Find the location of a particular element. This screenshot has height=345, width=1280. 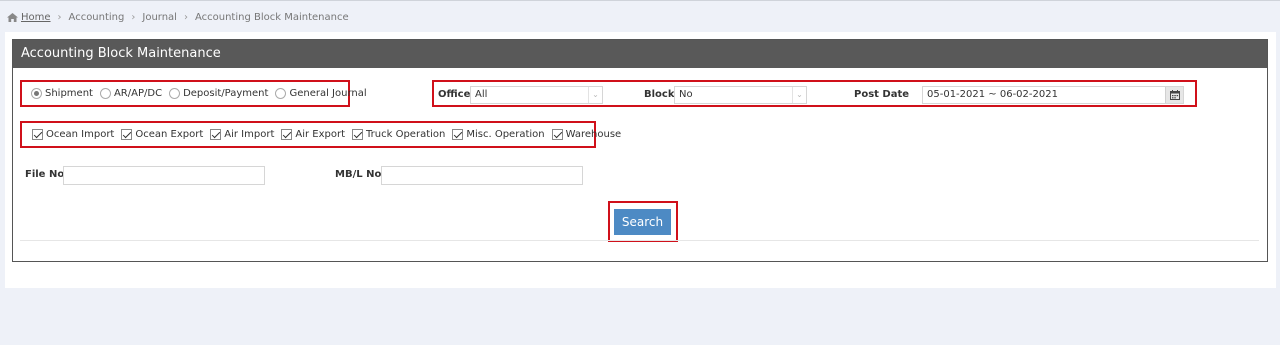

calendar-button is located at coordinates (1174, 95).